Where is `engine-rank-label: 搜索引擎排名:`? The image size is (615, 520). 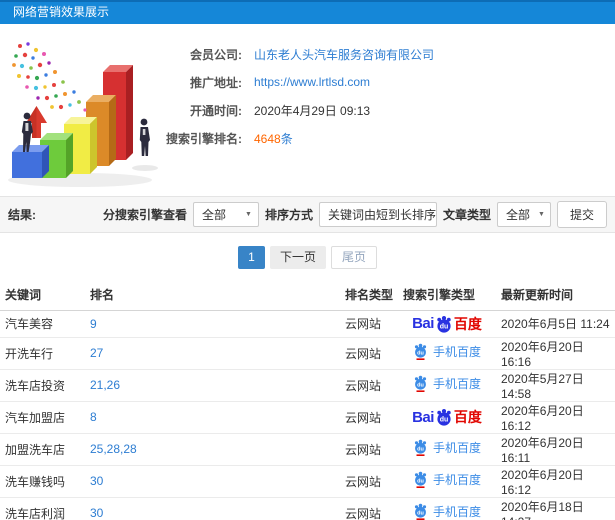 engine-rank-label: 搜索引擎排名: is located at coordinates (204, 138).